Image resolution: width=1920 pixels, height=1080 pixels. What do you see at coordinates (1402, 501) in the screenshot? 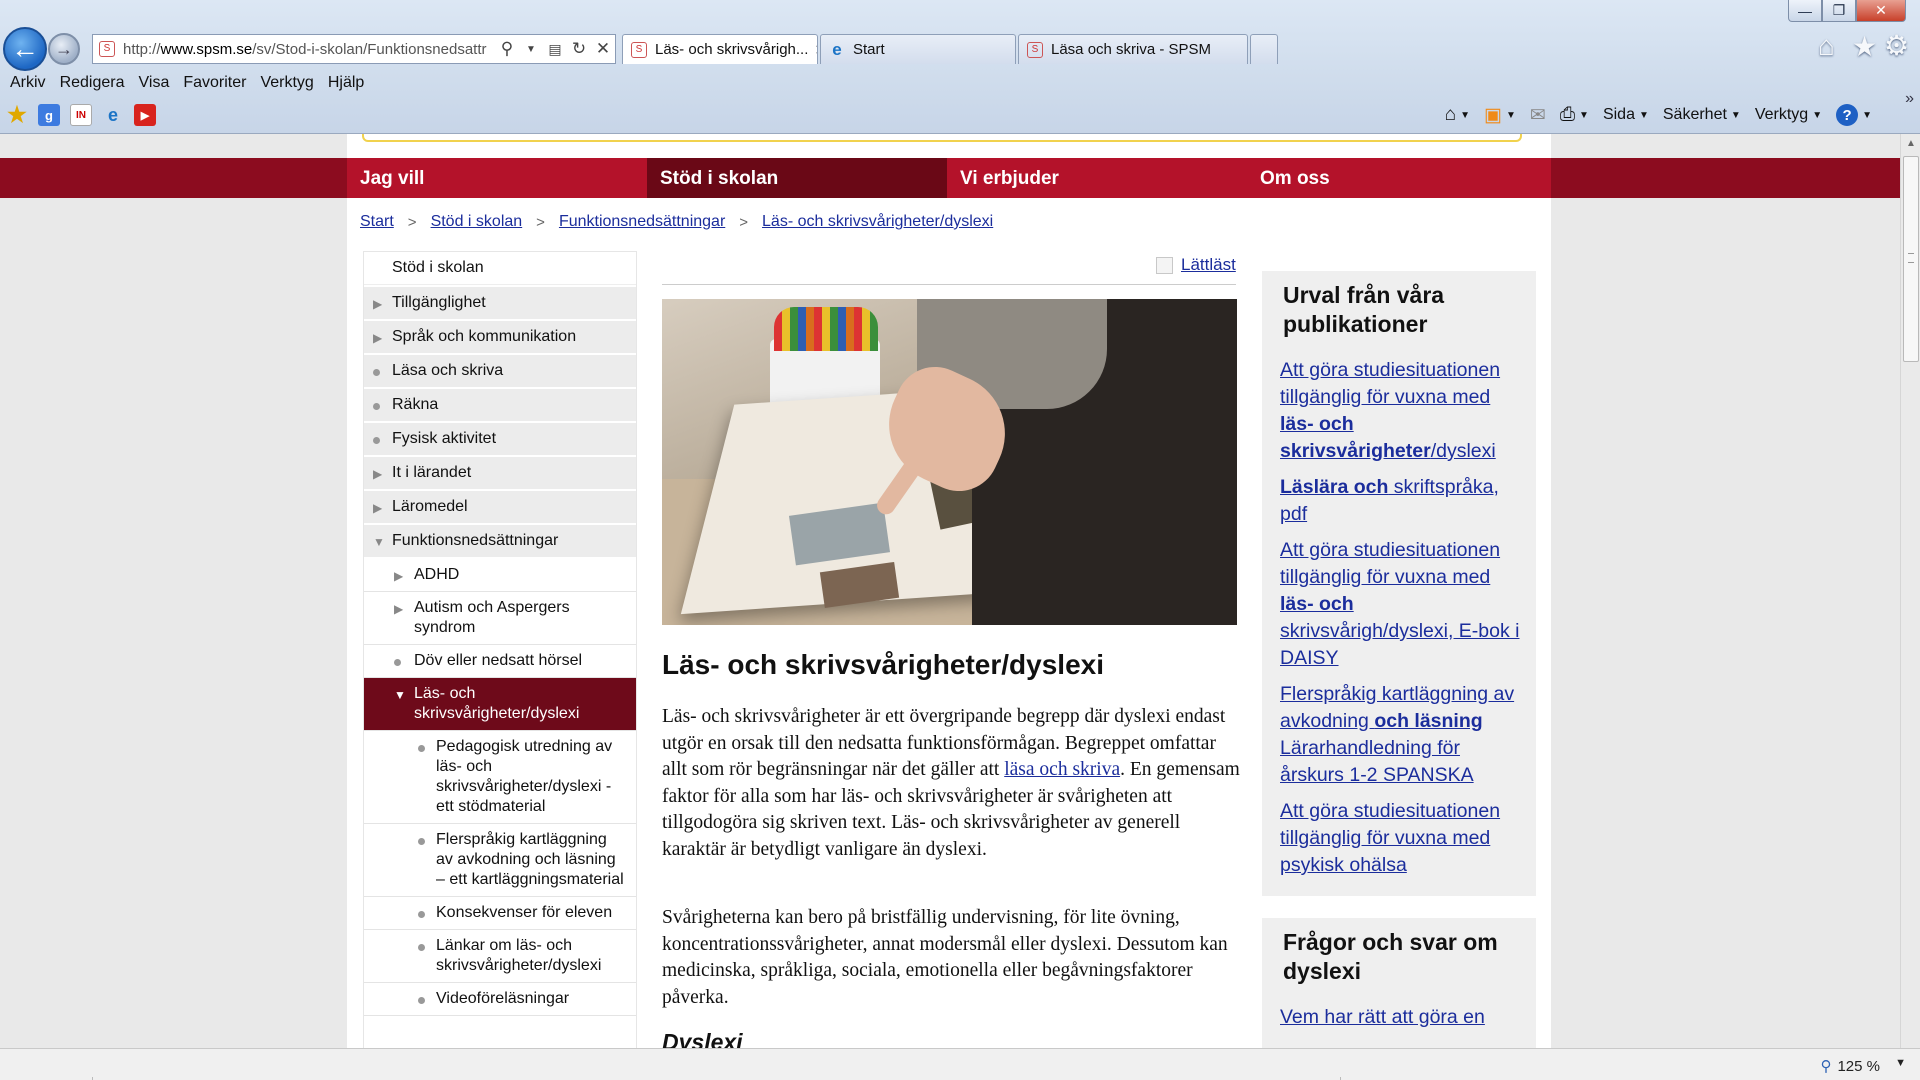
I see `publication-link: Läslära och skriftspråka, pdf` at bounding box center [1402, 501].